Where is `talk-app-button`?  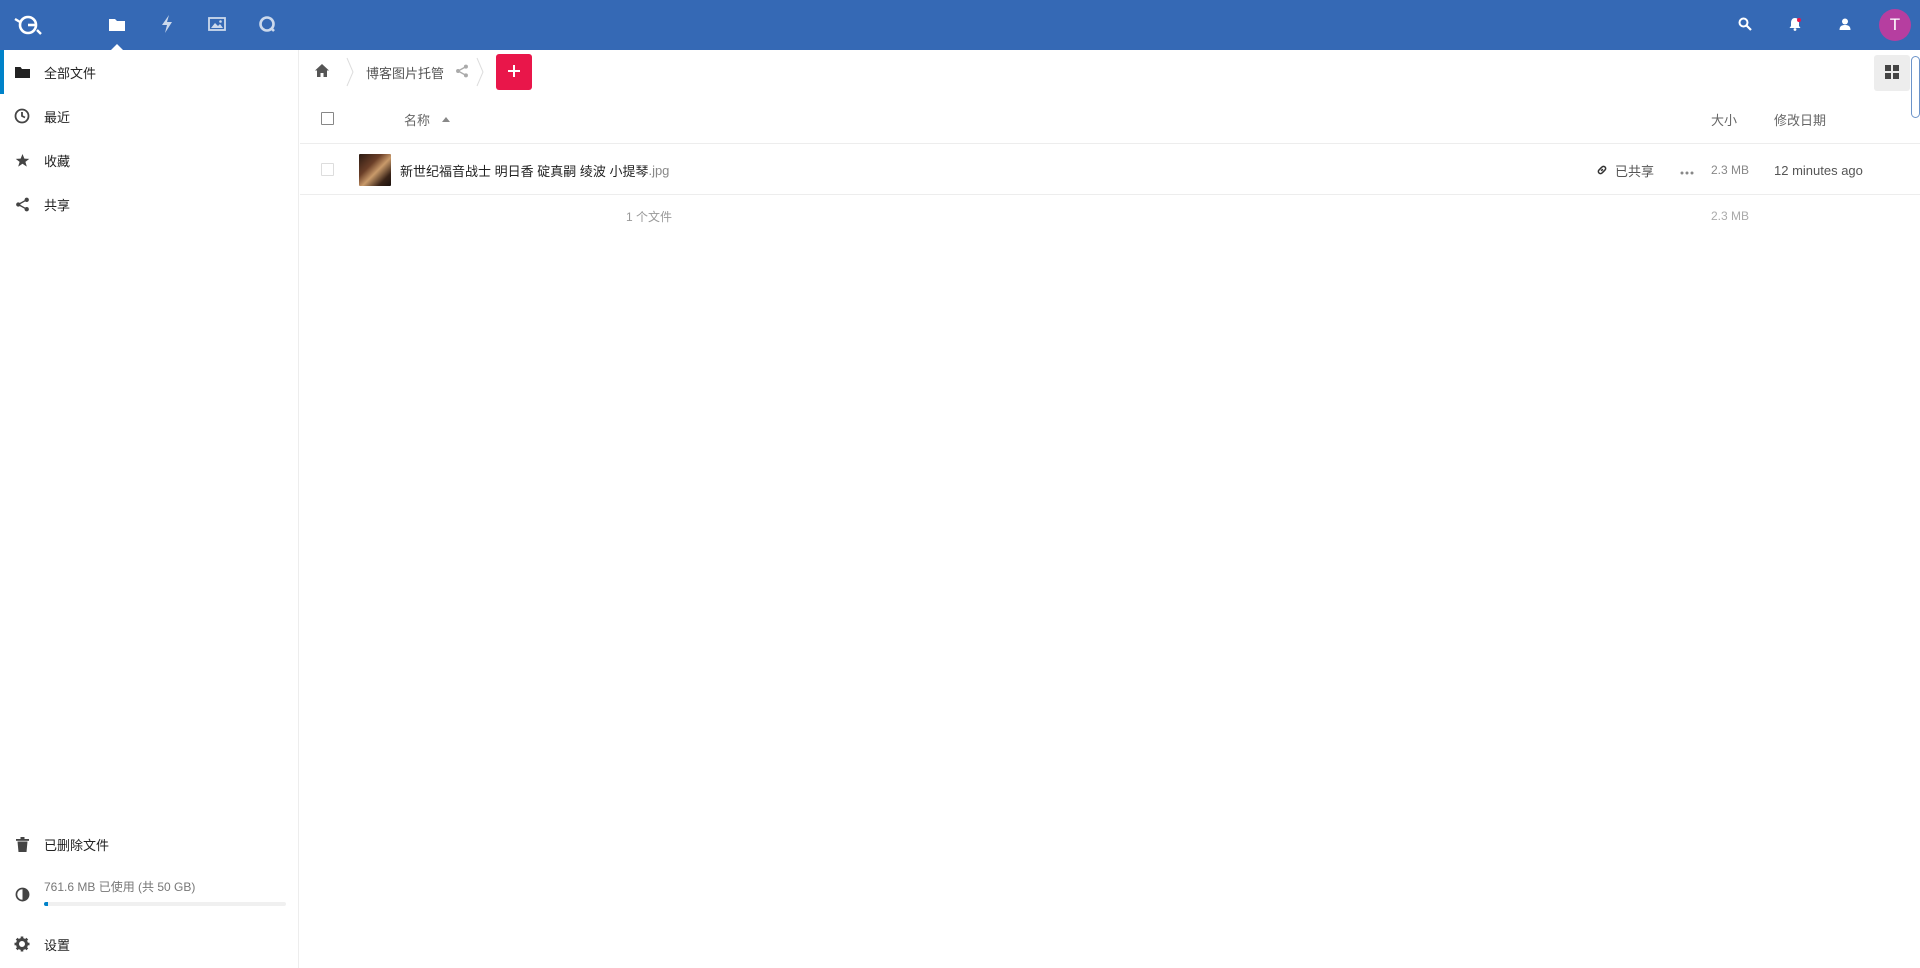 talk-app-button is located at coordinates (267, 25).